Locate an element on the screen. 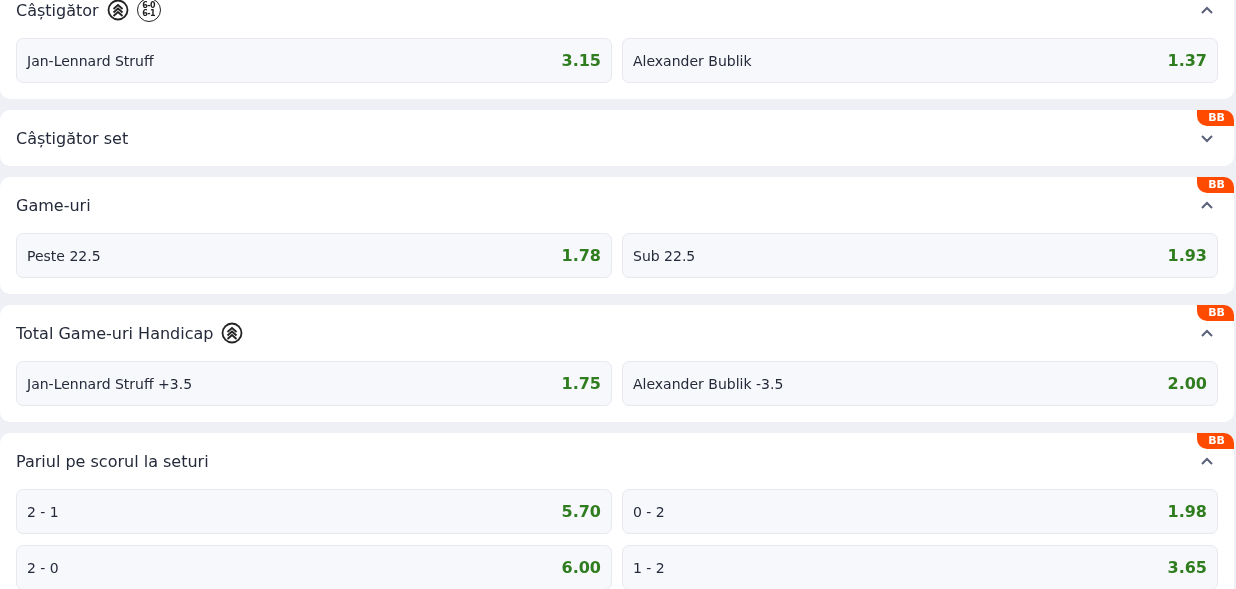  selection-label: Alexander Bublik is located at coordinates (692, 60).